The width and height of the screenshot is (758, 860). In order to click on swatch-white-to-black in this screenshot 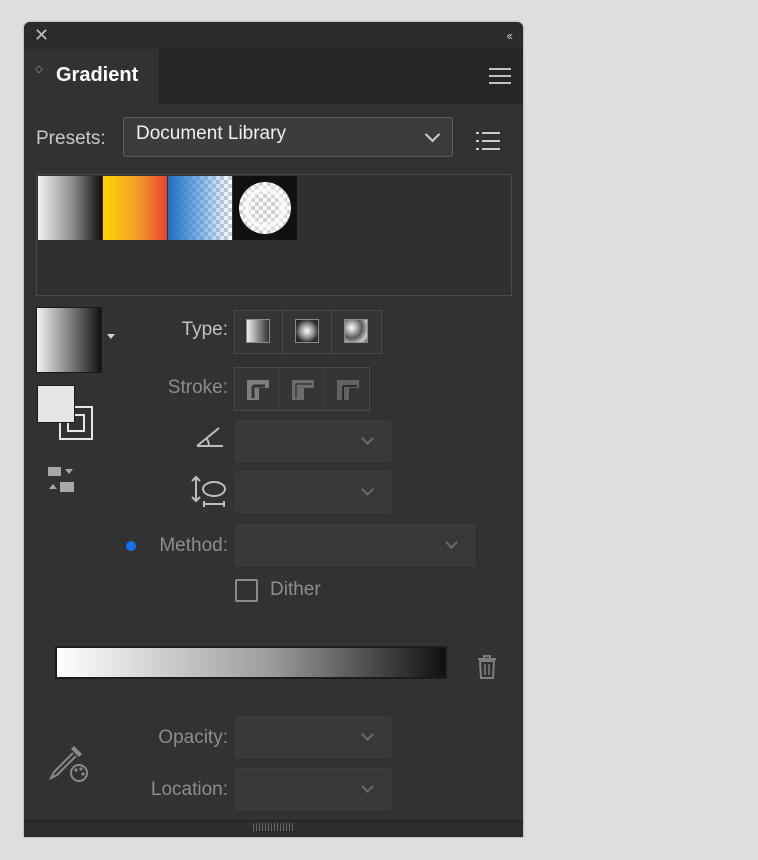, I will do `click(70, 208)`.